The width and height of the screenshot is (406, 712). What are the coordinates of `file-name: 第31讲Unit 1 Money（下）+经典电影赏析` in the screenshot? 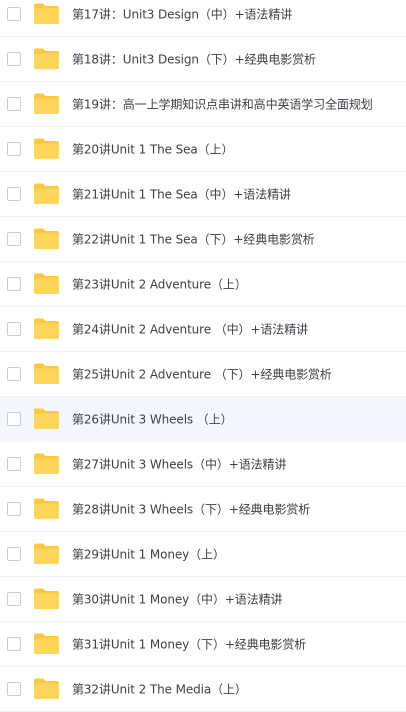 It's located at (189, 644).